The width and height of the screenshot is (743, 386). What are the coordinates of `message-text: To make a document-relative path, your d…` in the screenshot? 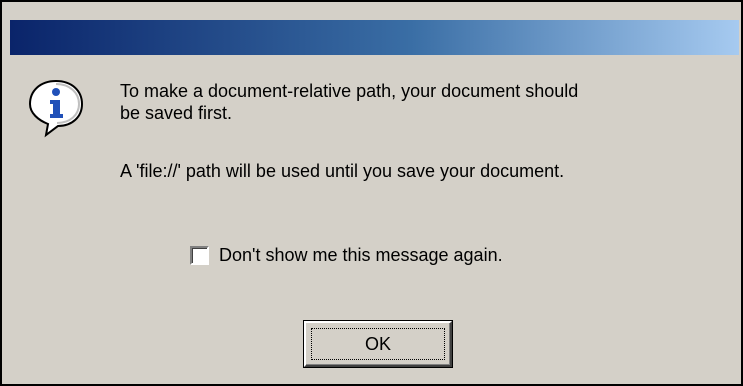 It's located at (410, 102).